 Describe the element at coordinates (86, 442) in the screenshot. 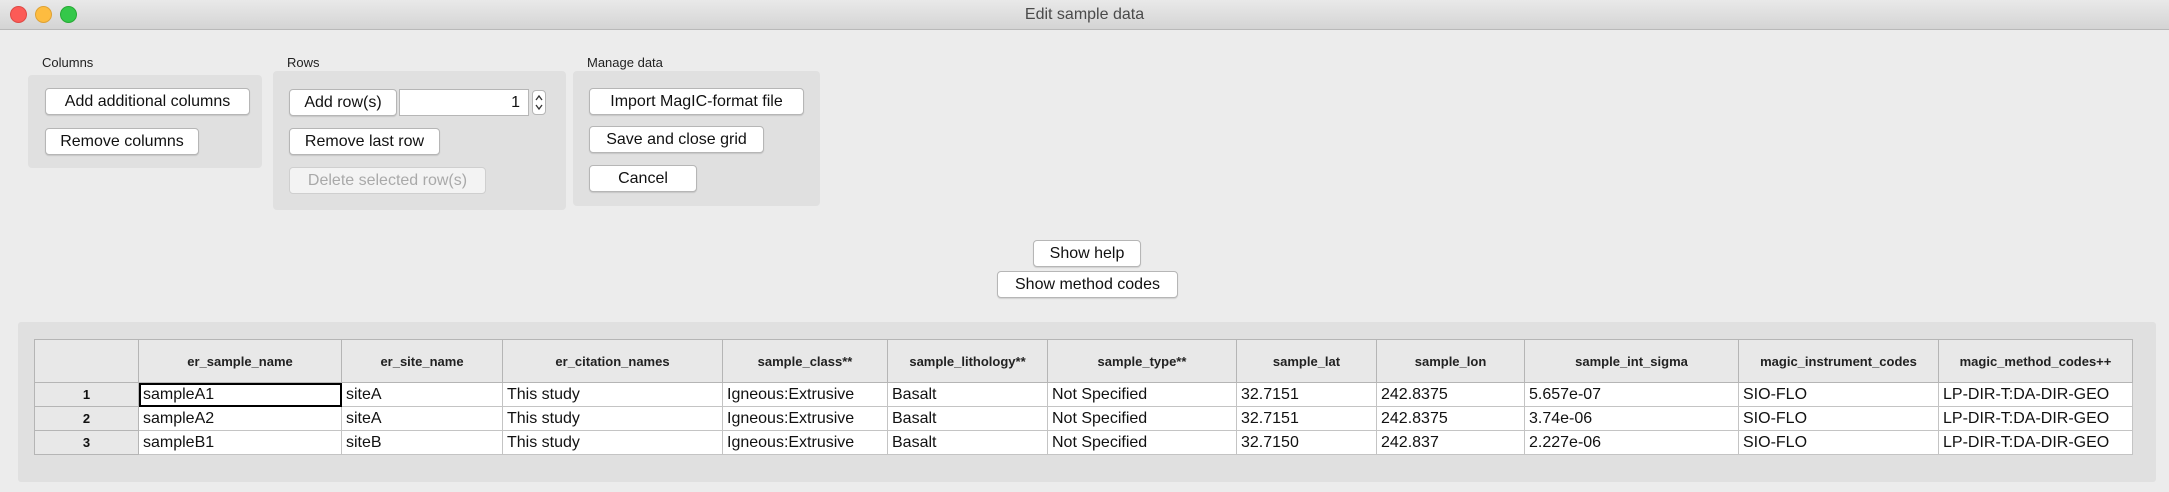

I see `row-header: 3` at that location.